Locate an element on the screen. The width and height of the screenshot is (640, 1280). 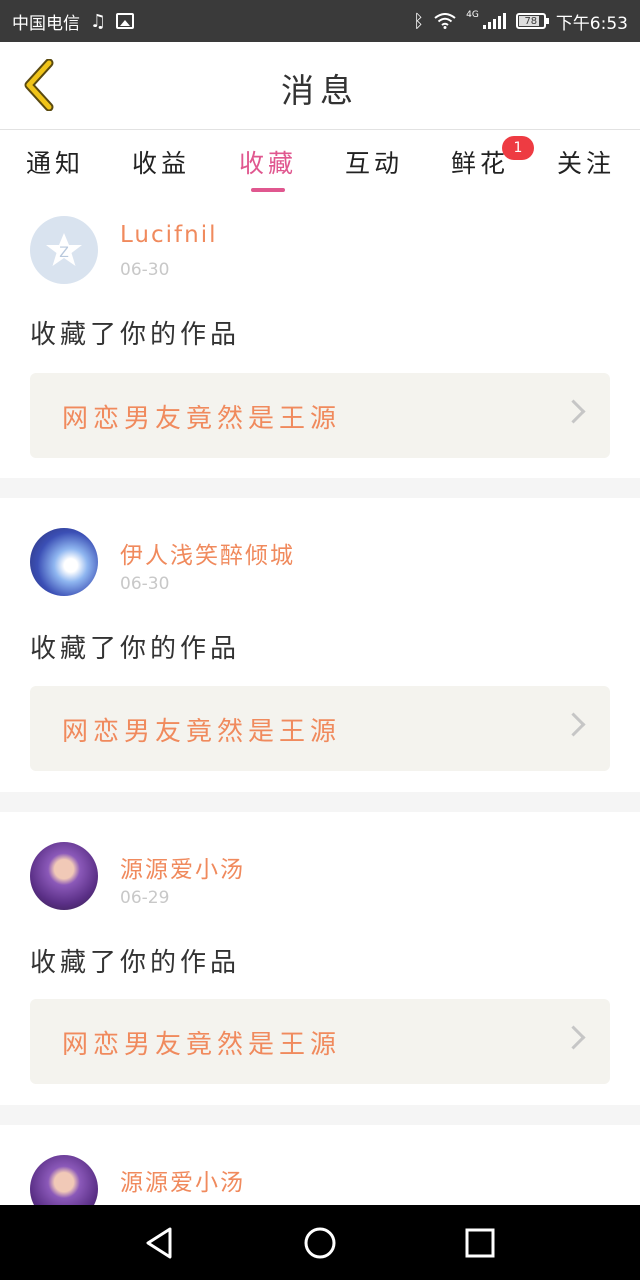
tab-interactions: 互动 is located at coordinates (374, 162).